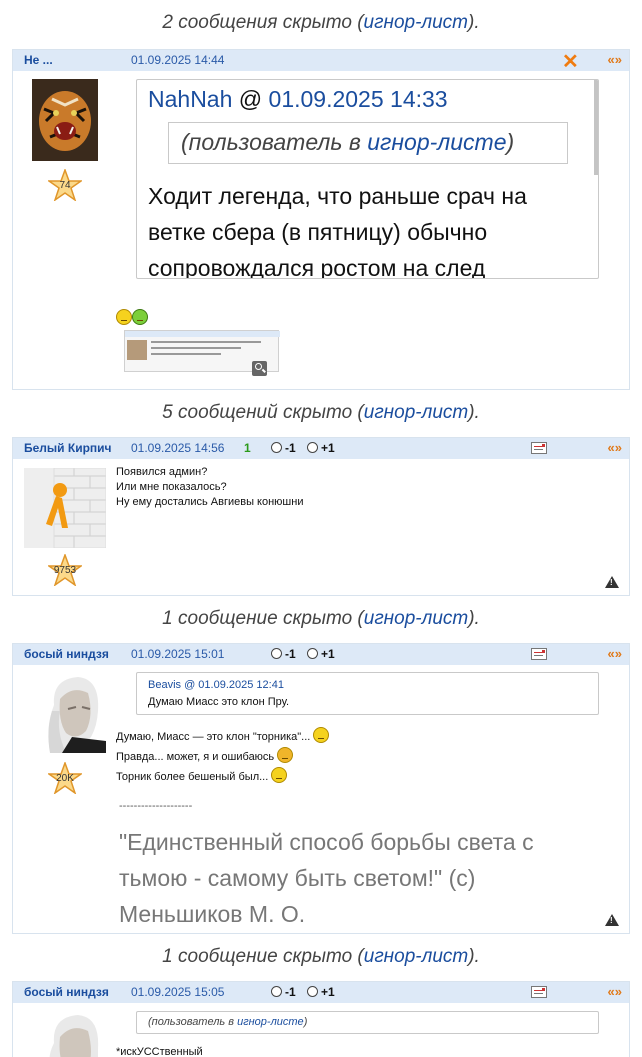 Image resolution: width=642 pixels, height=1057 pixels. What do you see at coordinates (358, 99) in the screenshot?
I see `quote-date-link: 01.09.2025 14:33` at bounding box center [358, 99].